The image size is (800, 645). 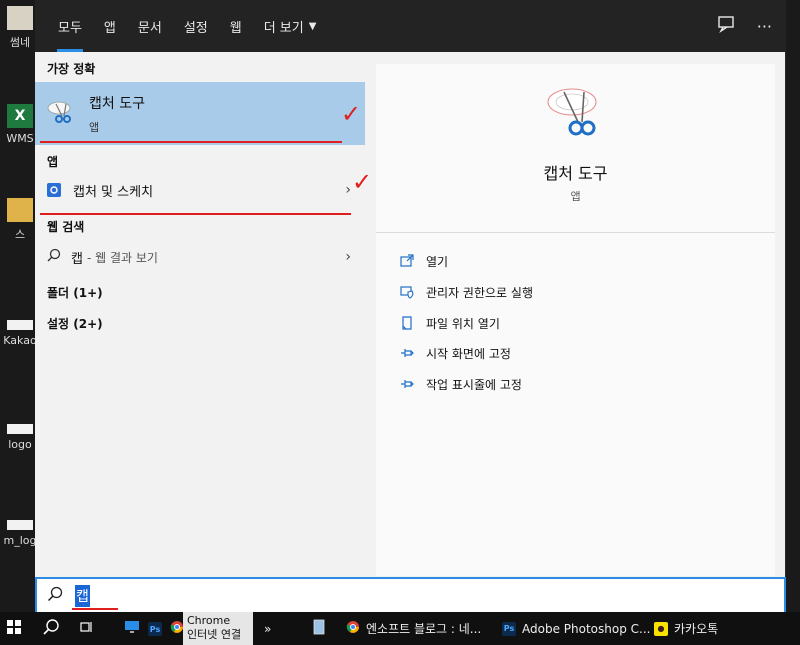 I want to click on desktop-icon-label: m_log, so click(x=20, y=540).